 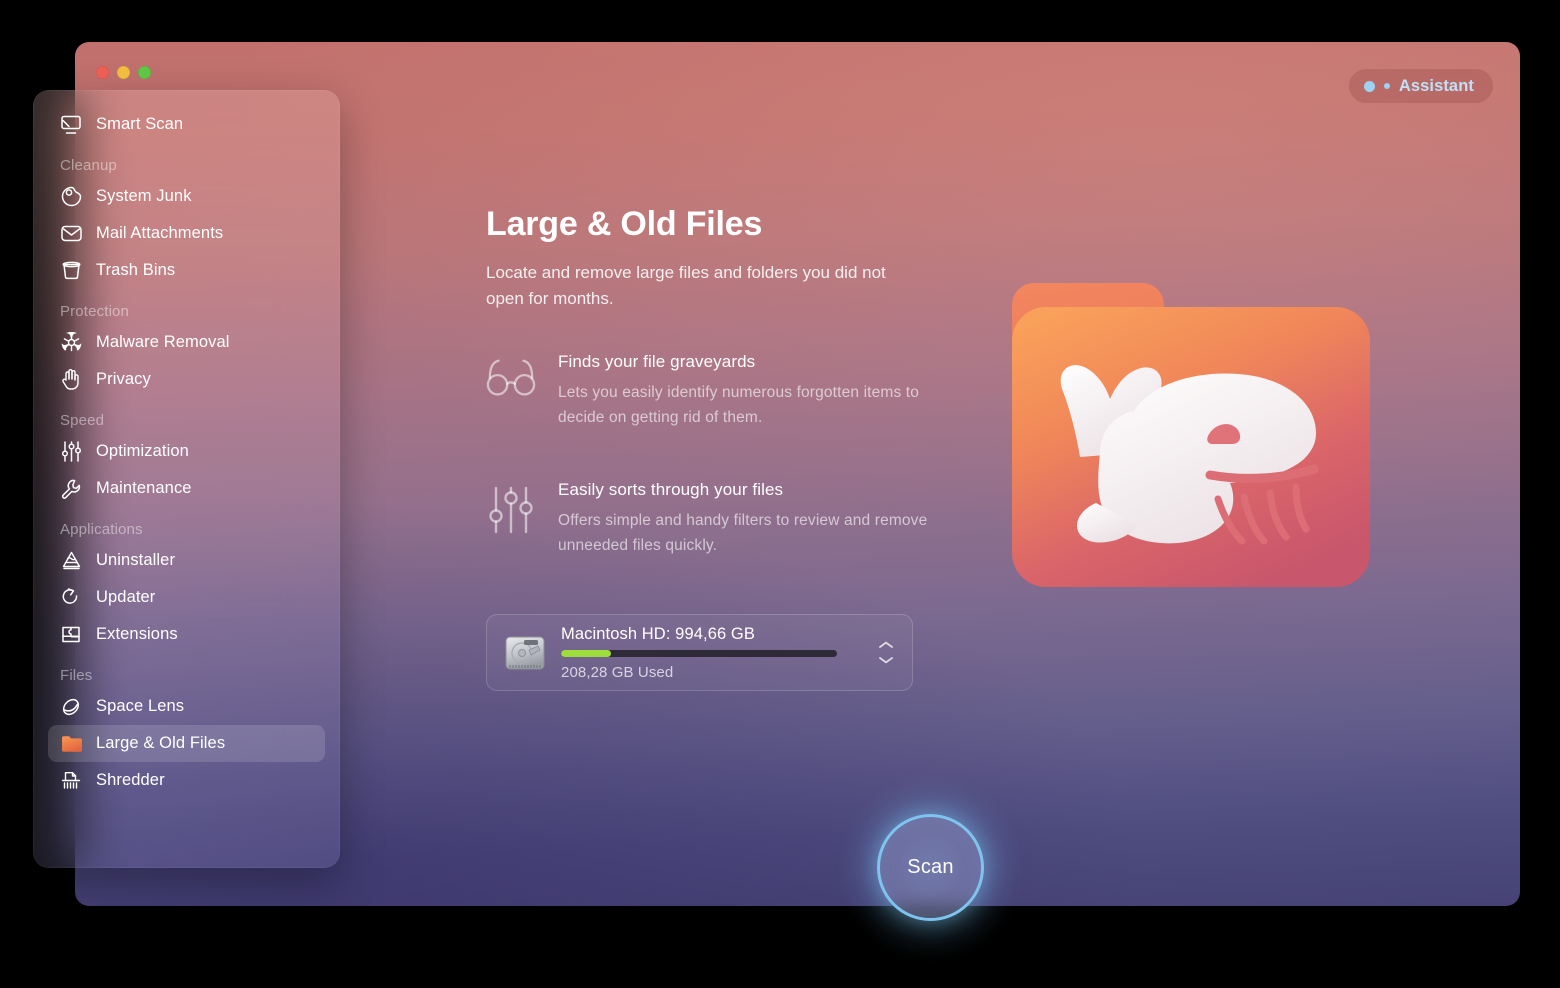 I want to click on space-lens-icon, so click(x=71, y=707).